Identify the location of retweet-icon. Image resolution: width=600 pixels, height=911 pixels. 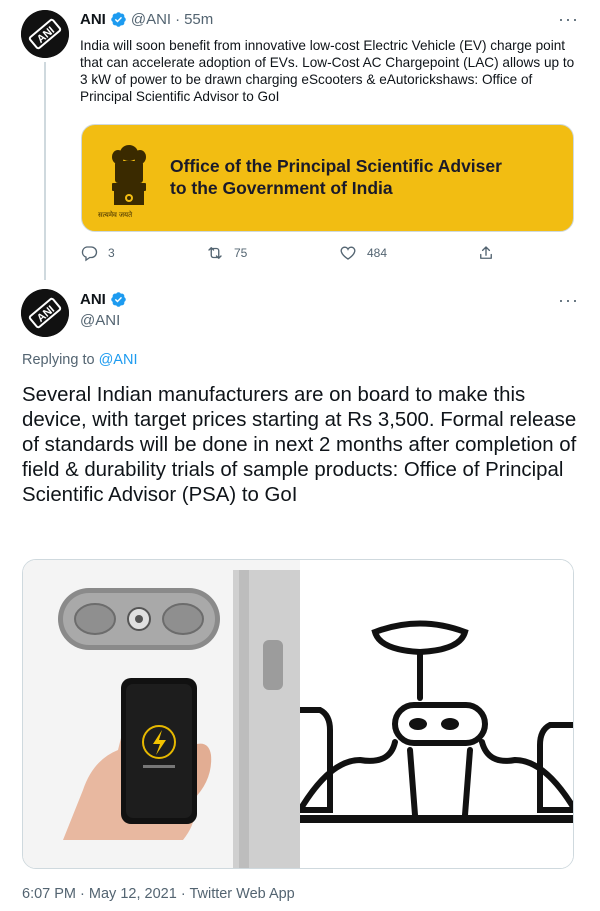
(215, 253).